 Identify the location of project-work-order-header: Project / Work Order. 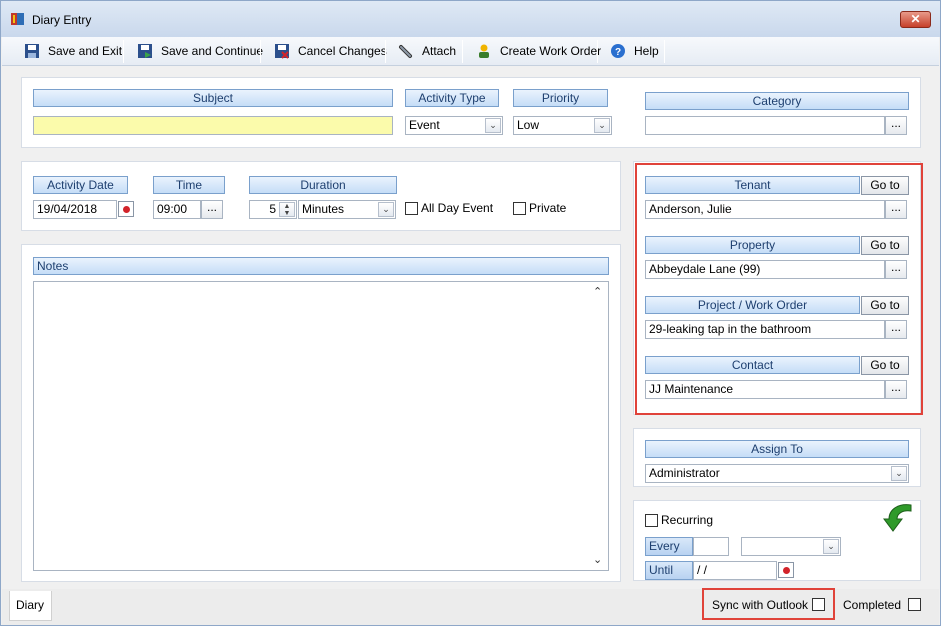
(752, 305).